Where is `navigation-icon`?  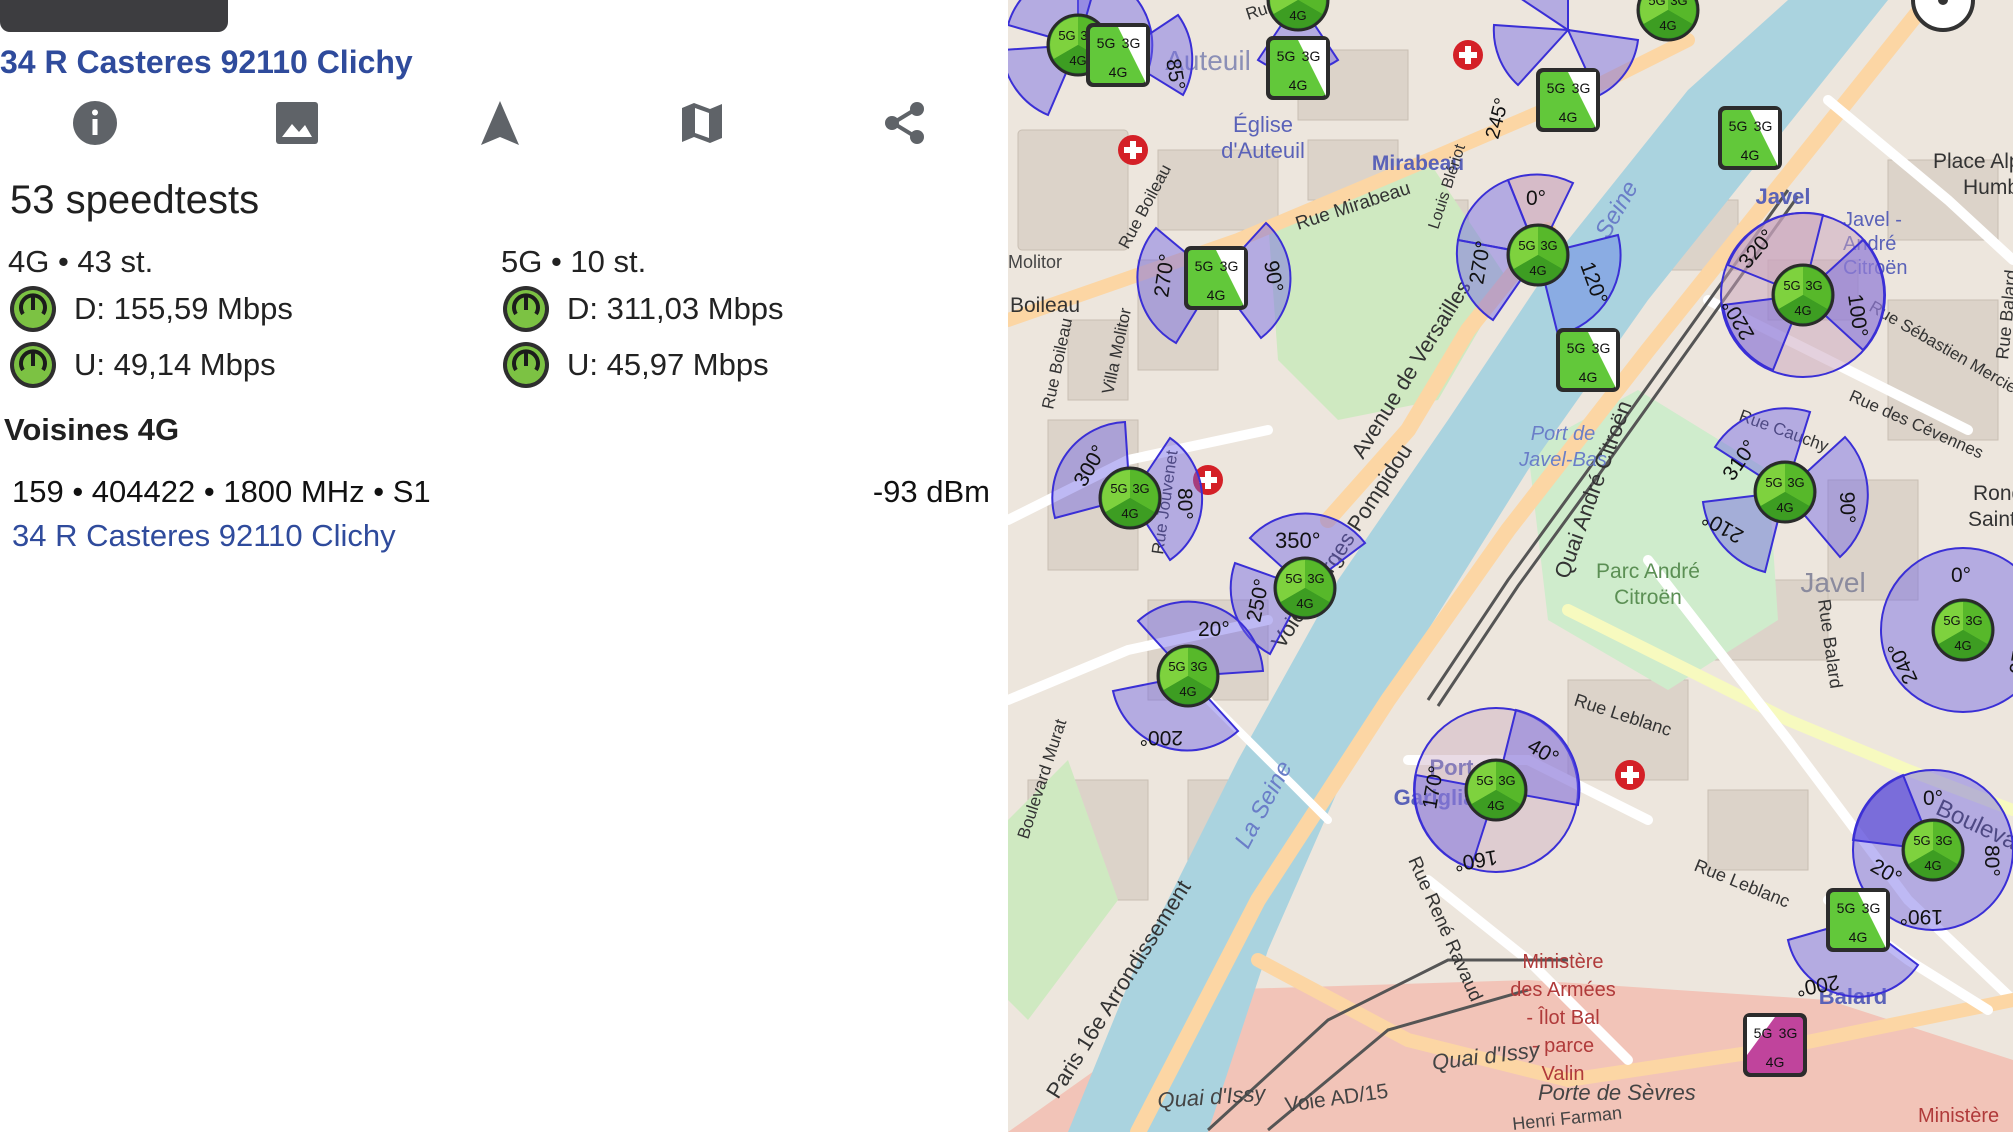
navigation-icon is located at coordinates (500, 125).